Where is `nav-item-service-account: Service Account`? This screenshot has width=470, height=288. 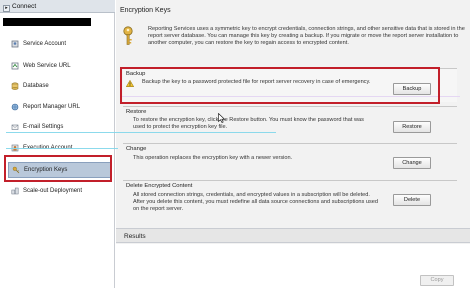 nav-item-service-account: Service Account is located at coordinates (60, 44).